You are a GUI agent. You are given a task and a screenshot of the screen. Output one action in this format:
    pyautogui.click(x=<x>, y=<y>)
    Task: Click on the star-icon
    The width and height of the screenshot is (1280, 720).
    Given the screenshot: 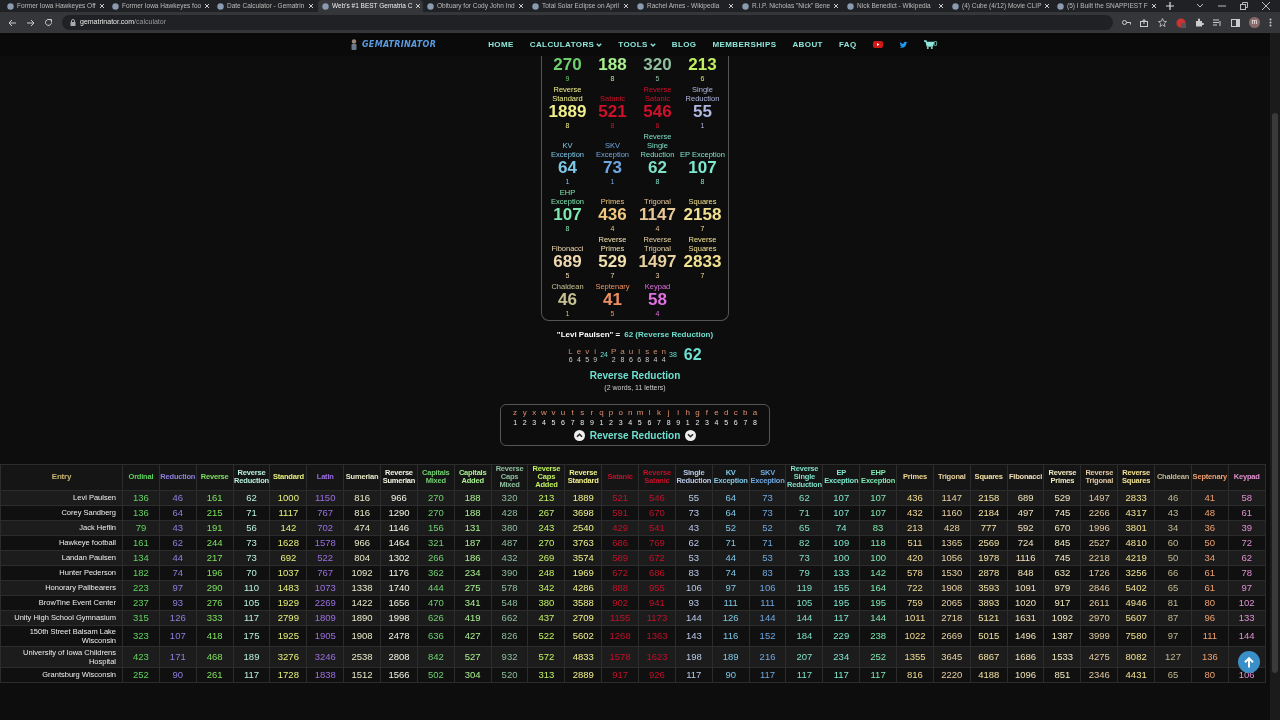 What is the action you would take?
    pyautogui.click(x=1162, y=22)
    